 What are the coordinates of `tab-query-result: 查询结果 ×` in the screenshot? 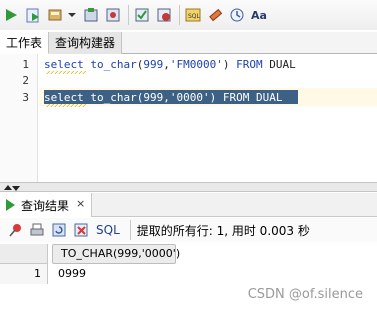 It's located at (46, 205).